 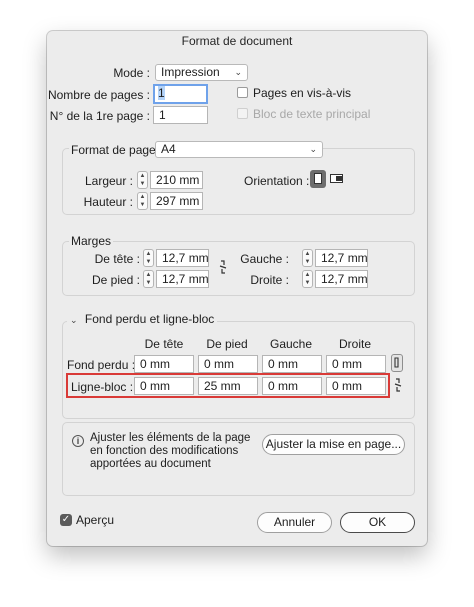 I want to click on slug-right-field: 0 mm, so click(x=356, y=386).